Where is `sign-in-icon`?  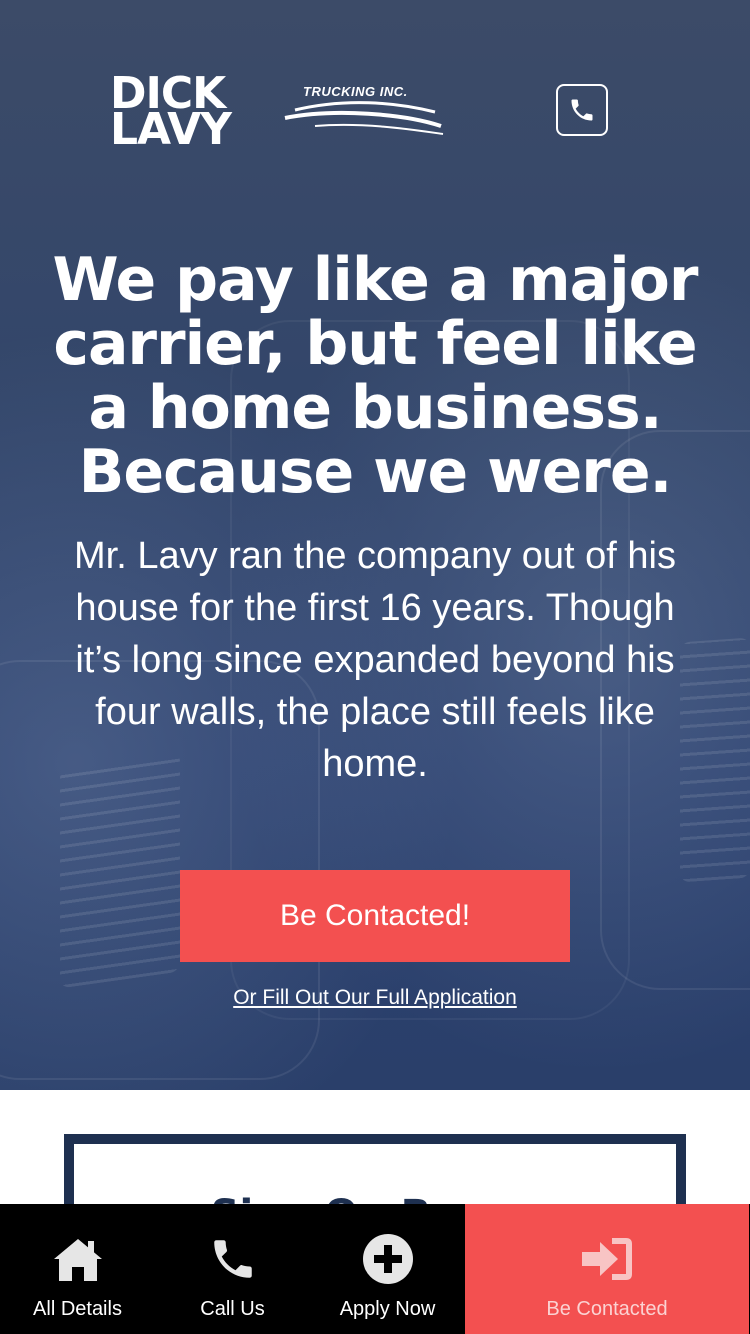
sign-in-icon is located at coordinates (607, 1259).